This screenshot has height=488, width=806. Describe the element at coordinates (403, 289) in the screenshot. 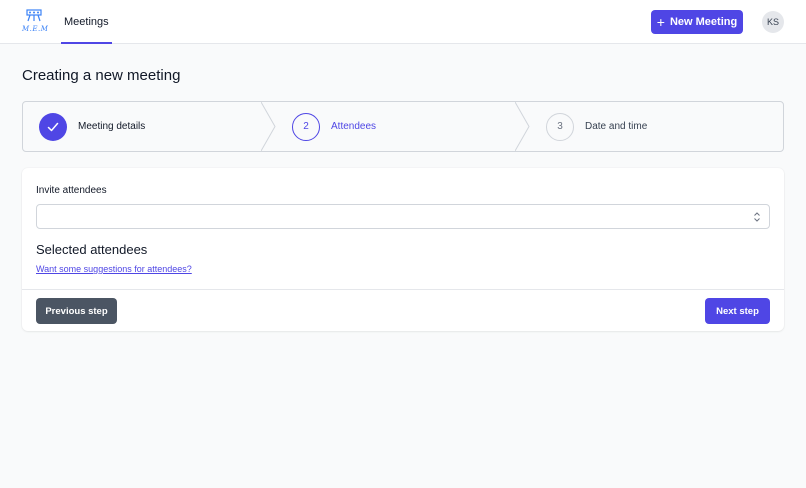

I see `card-divider` at that location.